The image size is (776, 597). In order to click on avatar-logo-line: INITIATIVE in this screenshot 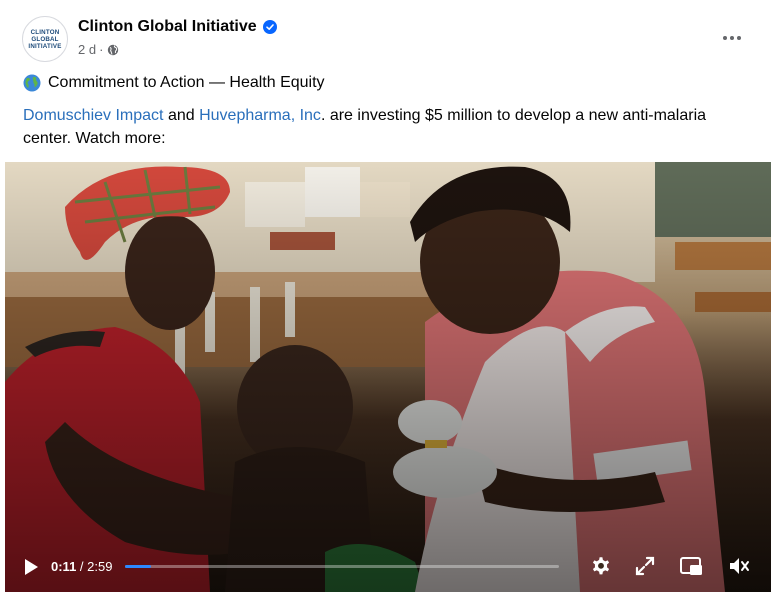, I will do `click(45, 46)`.